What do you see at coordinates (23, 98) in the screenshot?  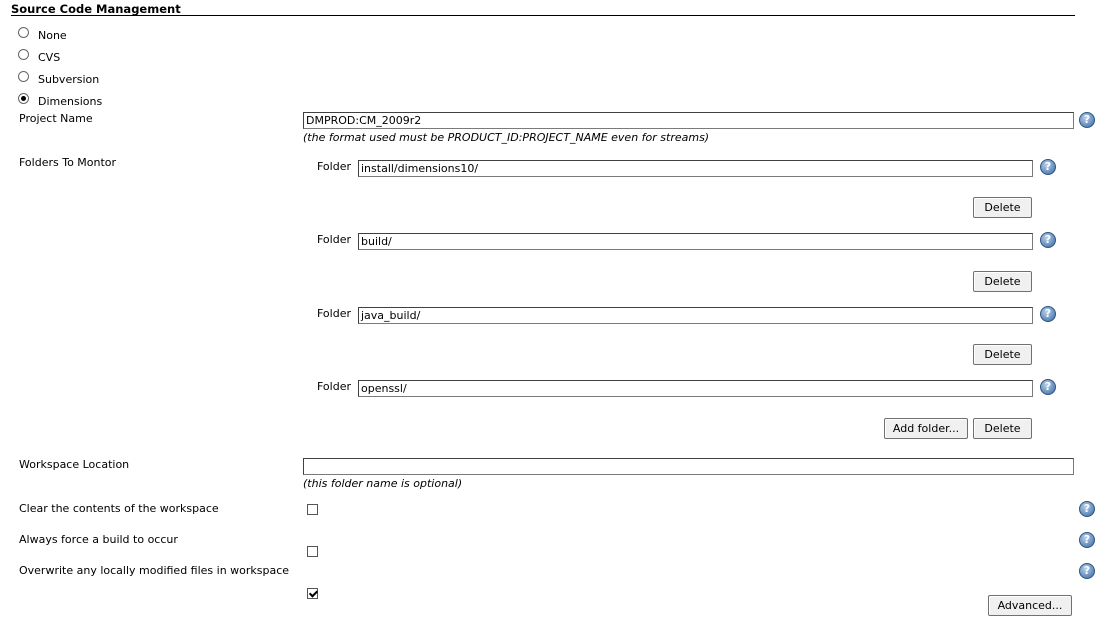 I see `radio-button-dimensions` at bounding box center [23, 98].